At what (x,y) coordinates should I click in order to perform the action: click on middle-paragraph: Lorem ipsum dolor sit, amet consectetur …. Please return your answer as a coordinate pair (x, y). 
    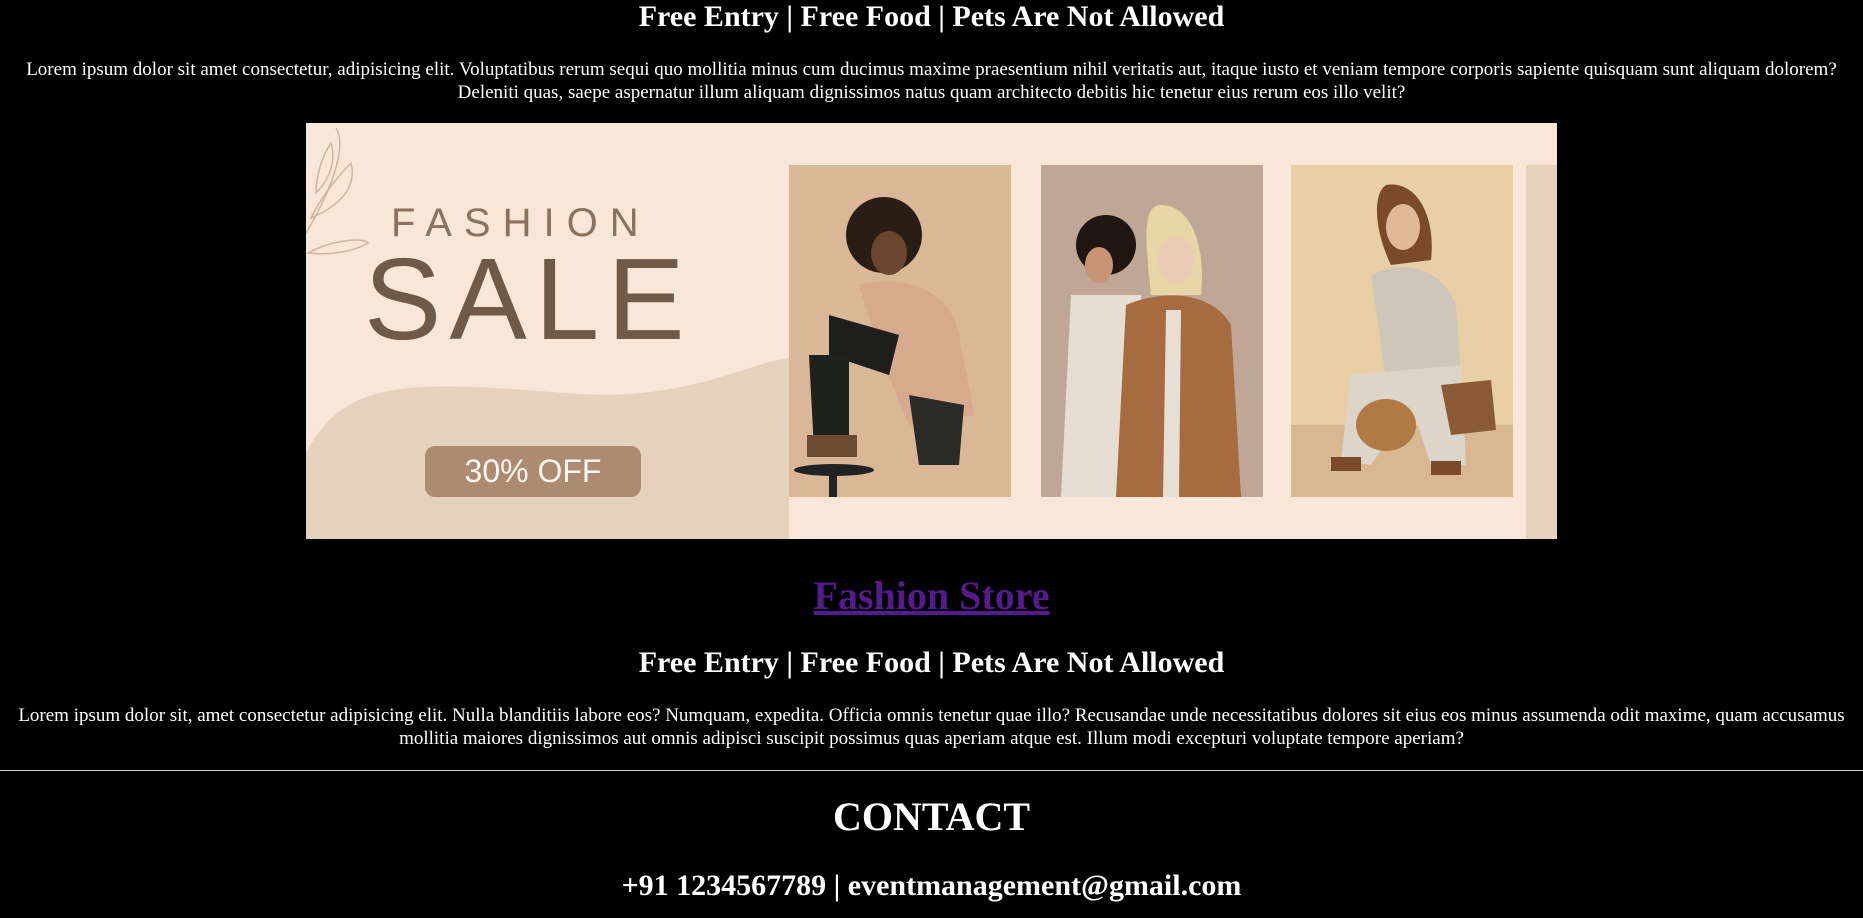
    Looking at the image, I should click on (931, 727).